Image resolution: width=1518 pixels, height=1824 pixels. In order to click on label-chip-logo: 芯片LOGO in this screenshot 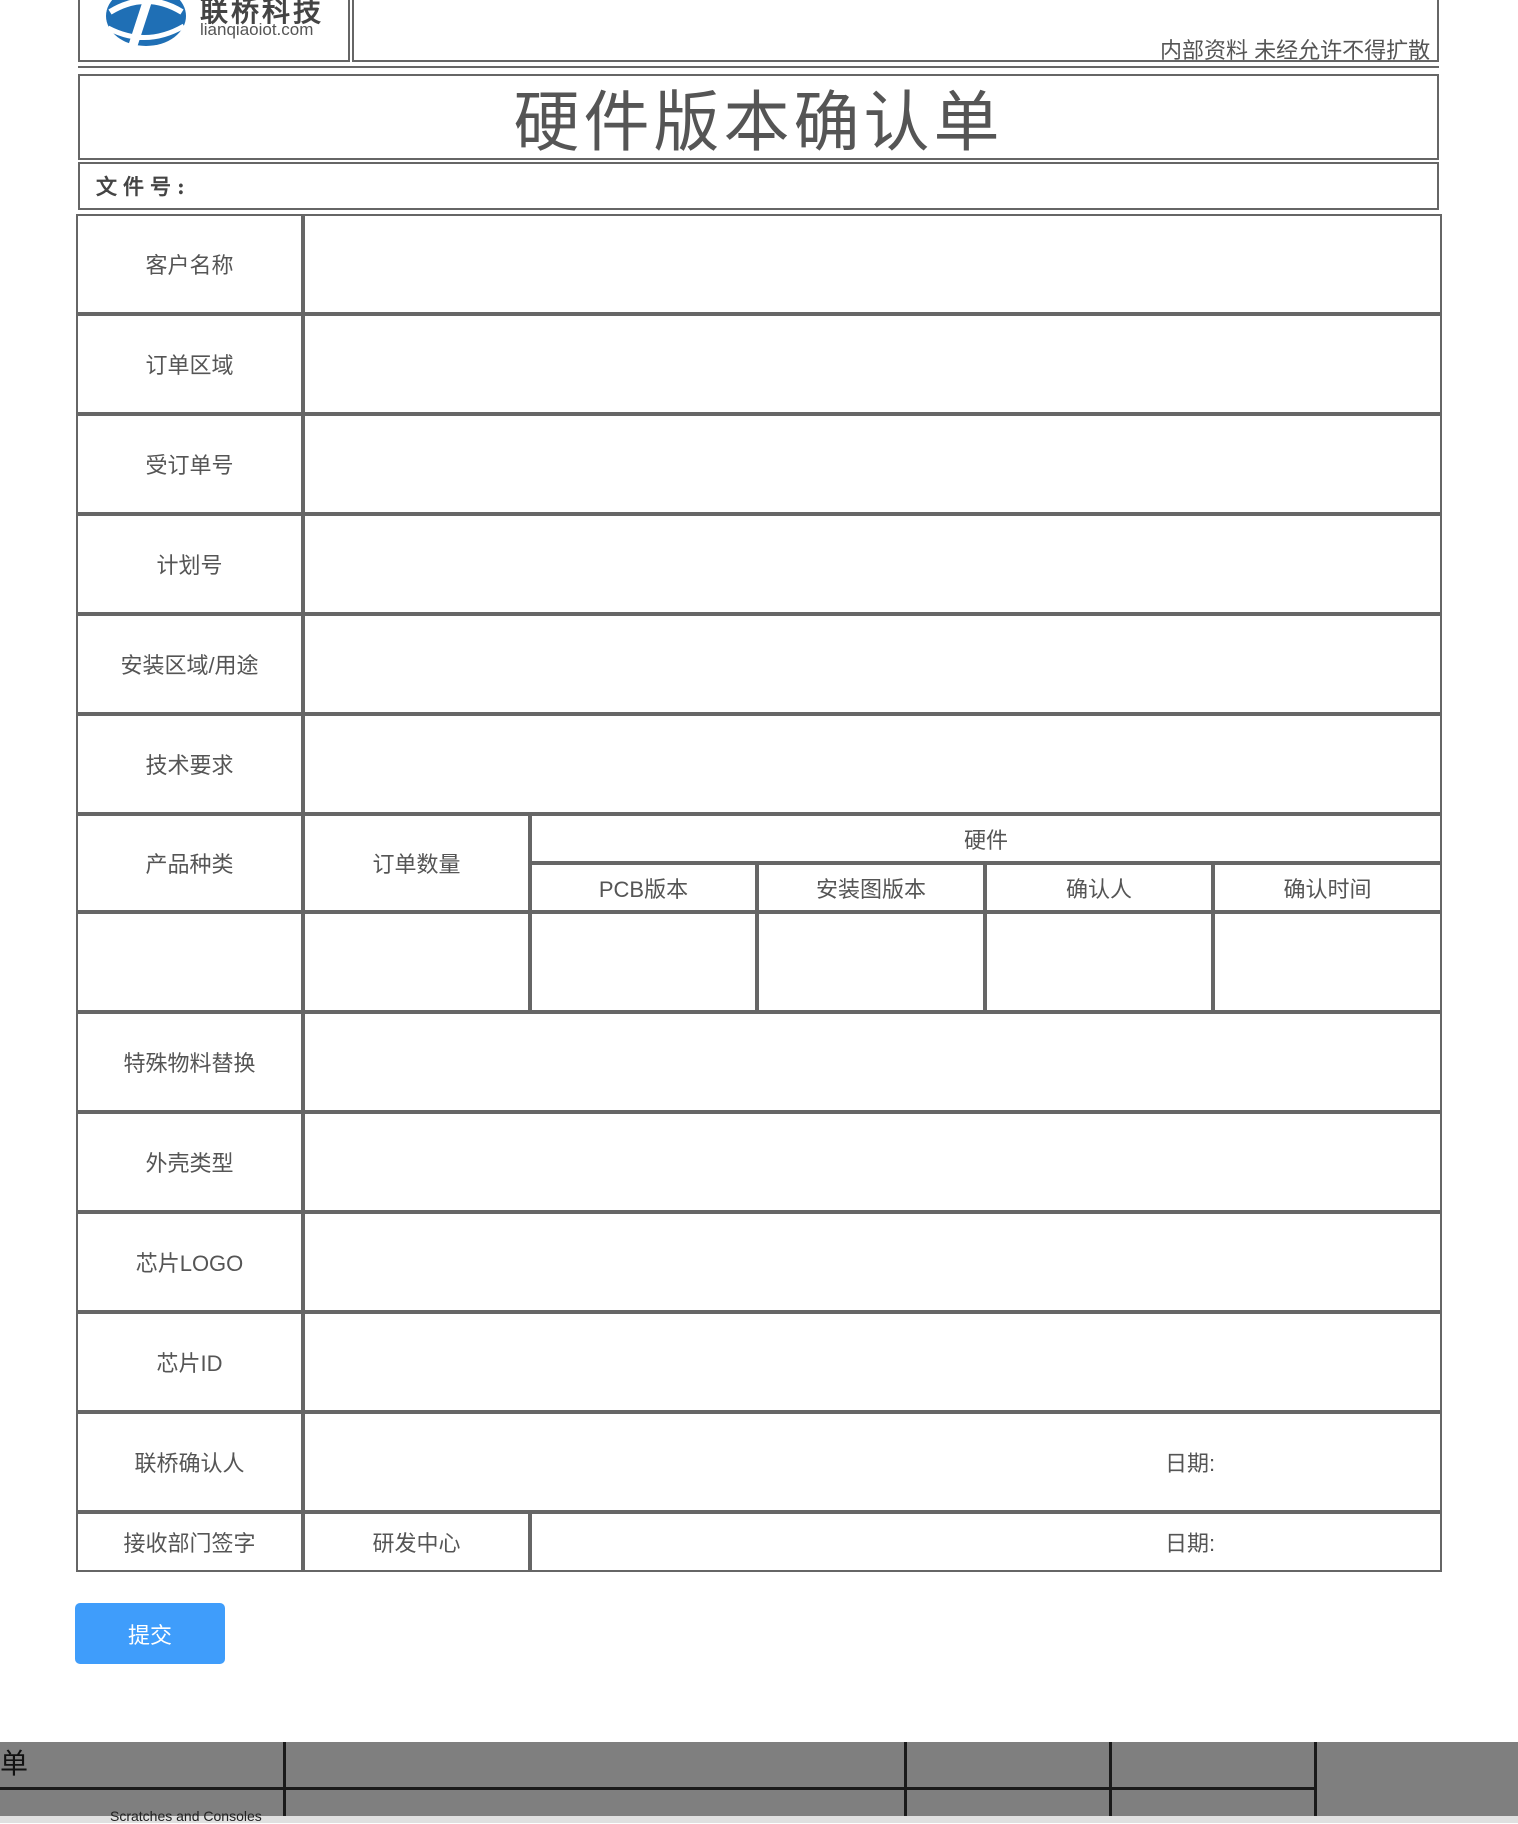, I will do `click(189, 1263)`.